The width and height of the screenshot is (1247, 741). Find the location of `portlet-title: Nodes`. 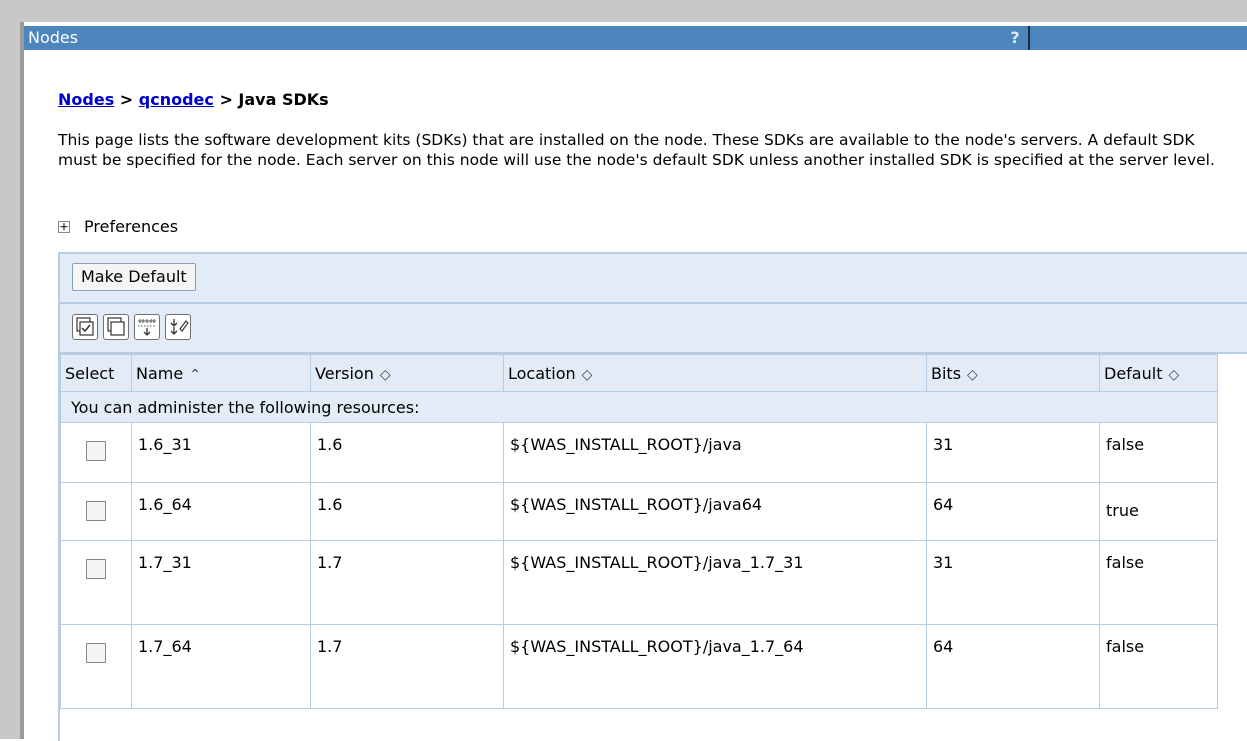

portlet-title: Nodes is located at coordinates (53, 37).